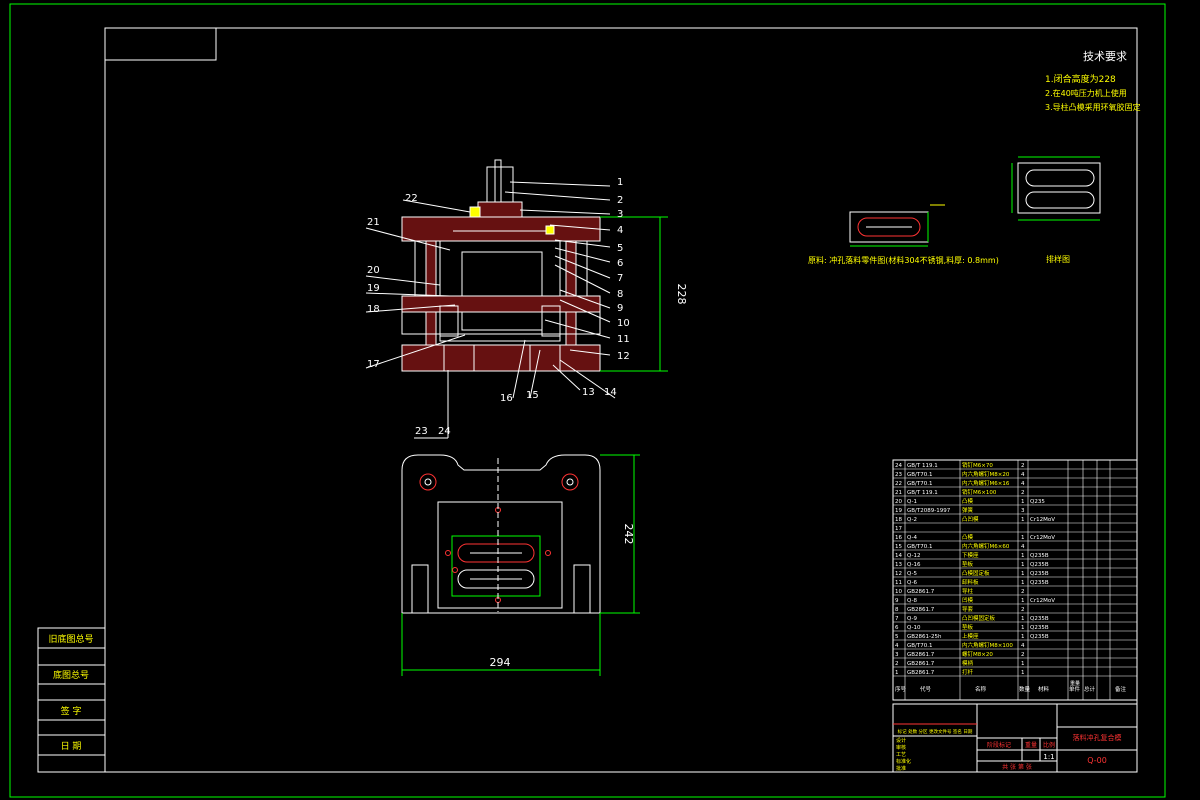 The width and height of the screenshot is (1200, 800). I want to click on callout-5: 5, so click(620, 248).